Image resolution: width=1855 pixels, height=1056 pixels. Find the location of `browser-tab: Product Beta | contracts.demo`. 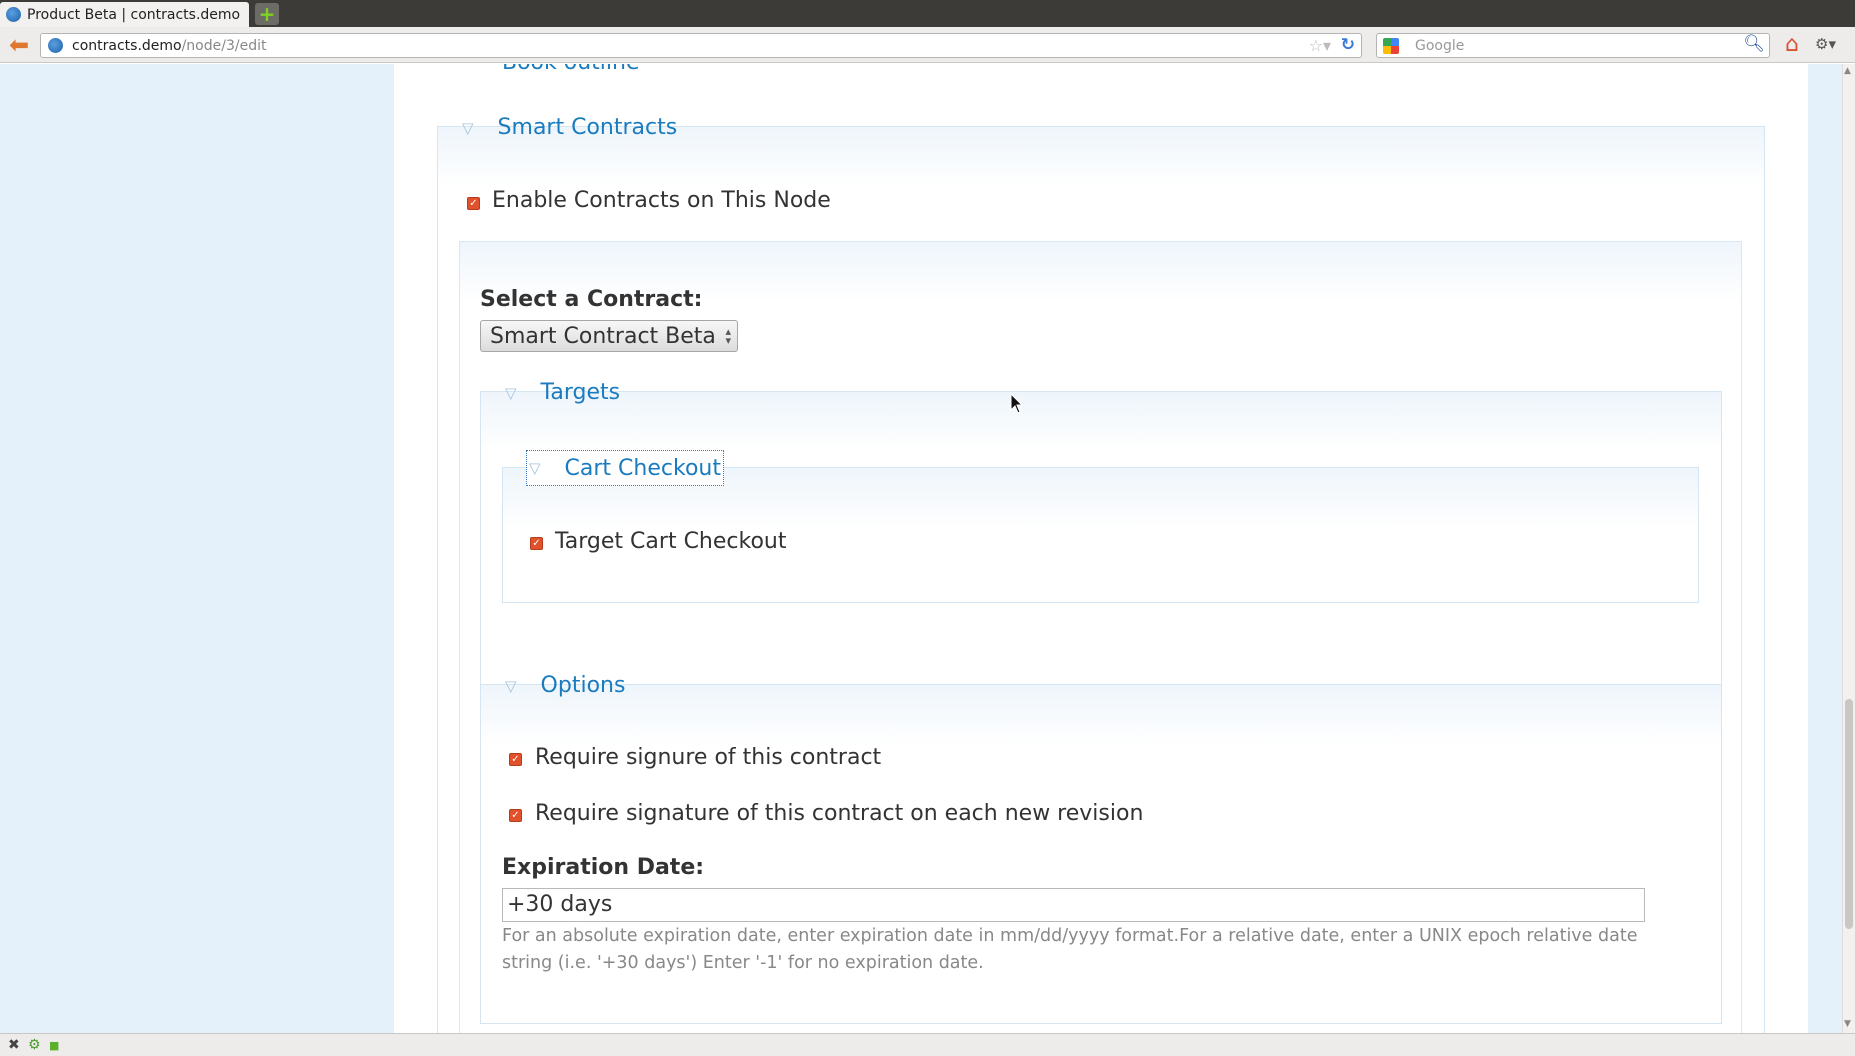

browser-tab: Product Beta | contracts.demo is located at coordinates (124, 14).